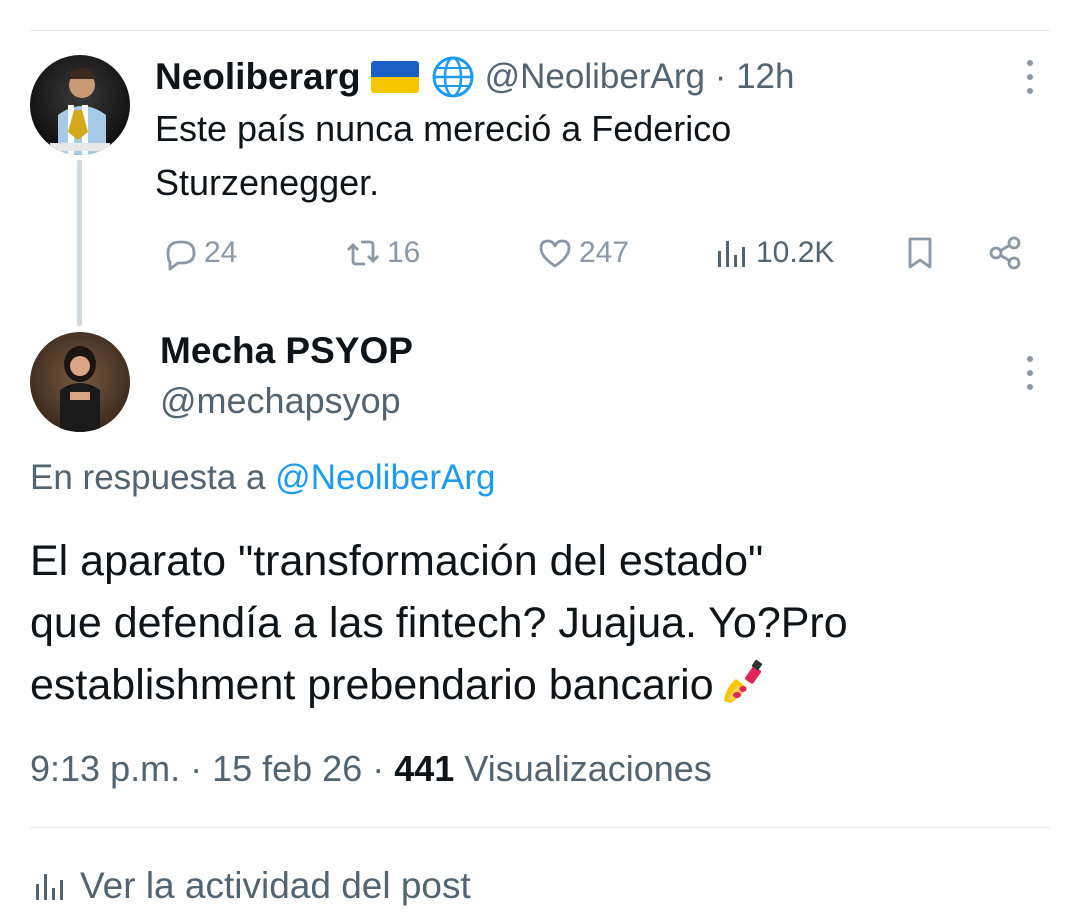 Image resolution: width=1080 pixels, height=924 pixels. What do you see at coordinates (198, 253) in the screenshot?
I see `reply-button: 24` at bounding box center [198, 253].